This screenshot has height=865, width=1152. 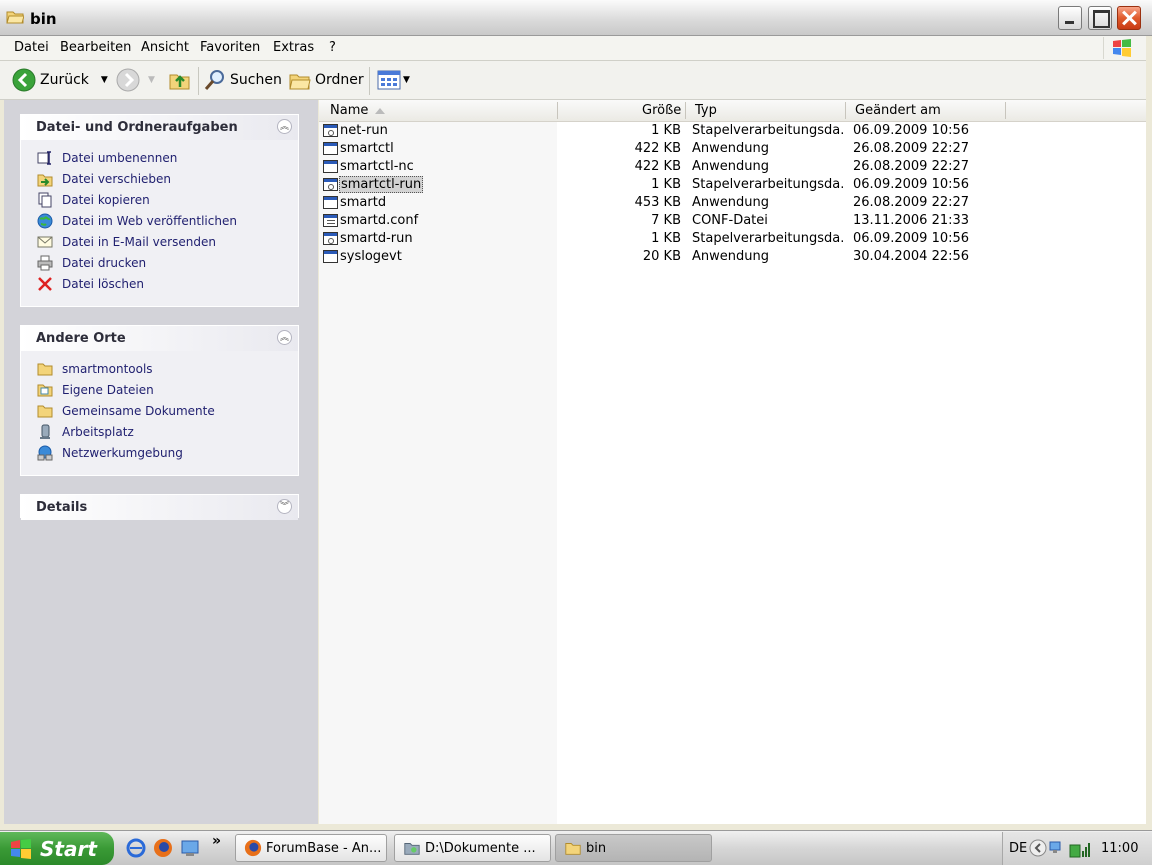 I want to click on task-rename: Datei umbenennen, so click(x=159, y=157).